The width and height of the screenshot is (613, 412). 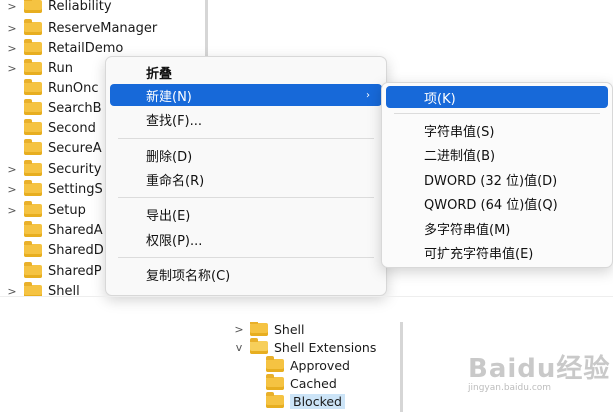 What do you see at coordinates (75, 271) in the screenshot?
I see `tree-item-label: SharedP` at bounding box center [75, 271].